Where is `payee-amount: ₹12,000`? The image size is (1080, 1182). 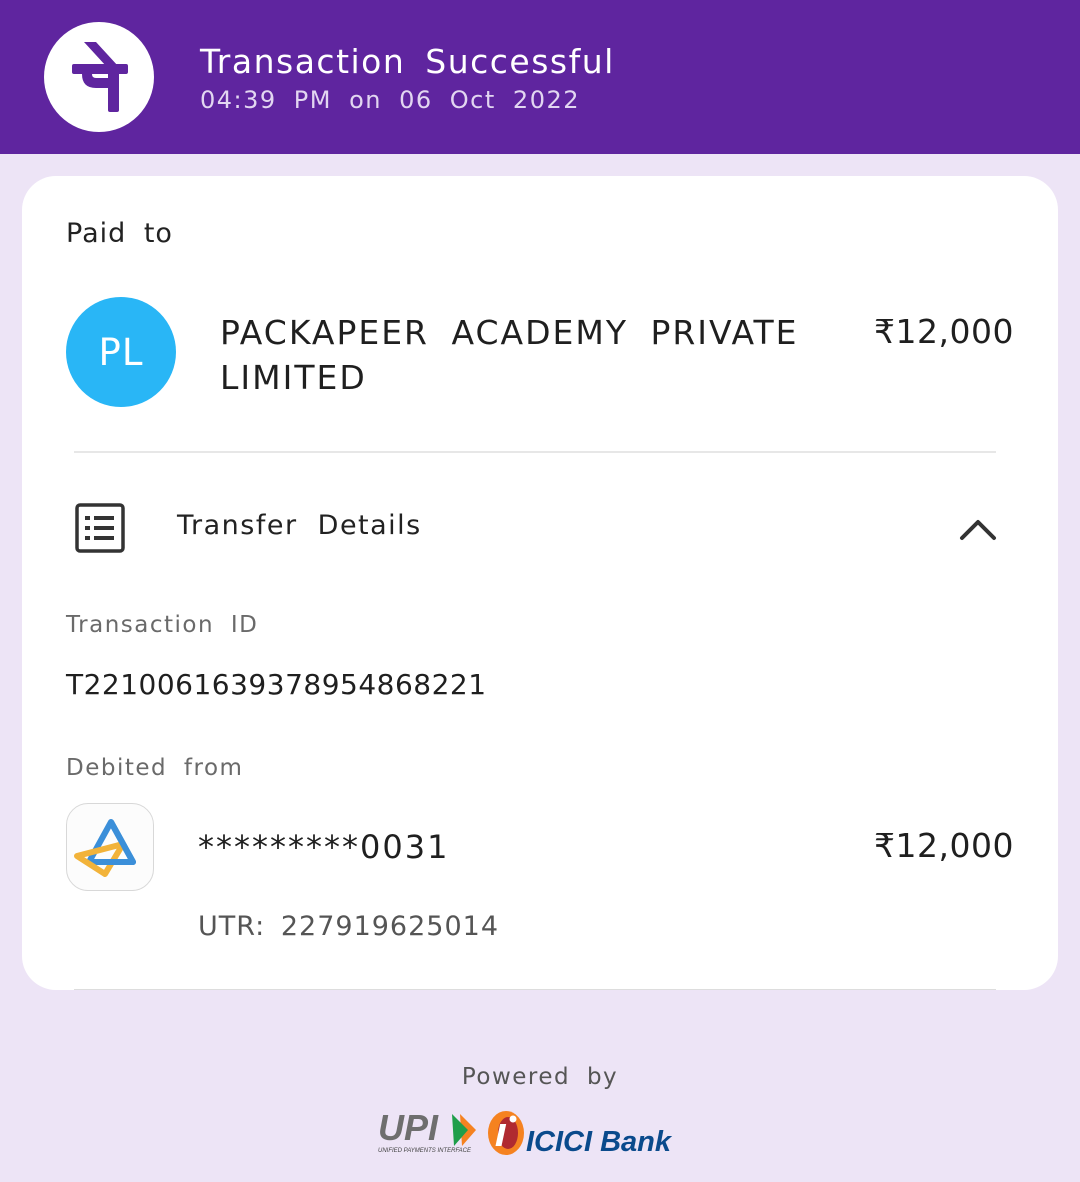 payee-amount: ₹12,000 is located at coordinates (944, 331).